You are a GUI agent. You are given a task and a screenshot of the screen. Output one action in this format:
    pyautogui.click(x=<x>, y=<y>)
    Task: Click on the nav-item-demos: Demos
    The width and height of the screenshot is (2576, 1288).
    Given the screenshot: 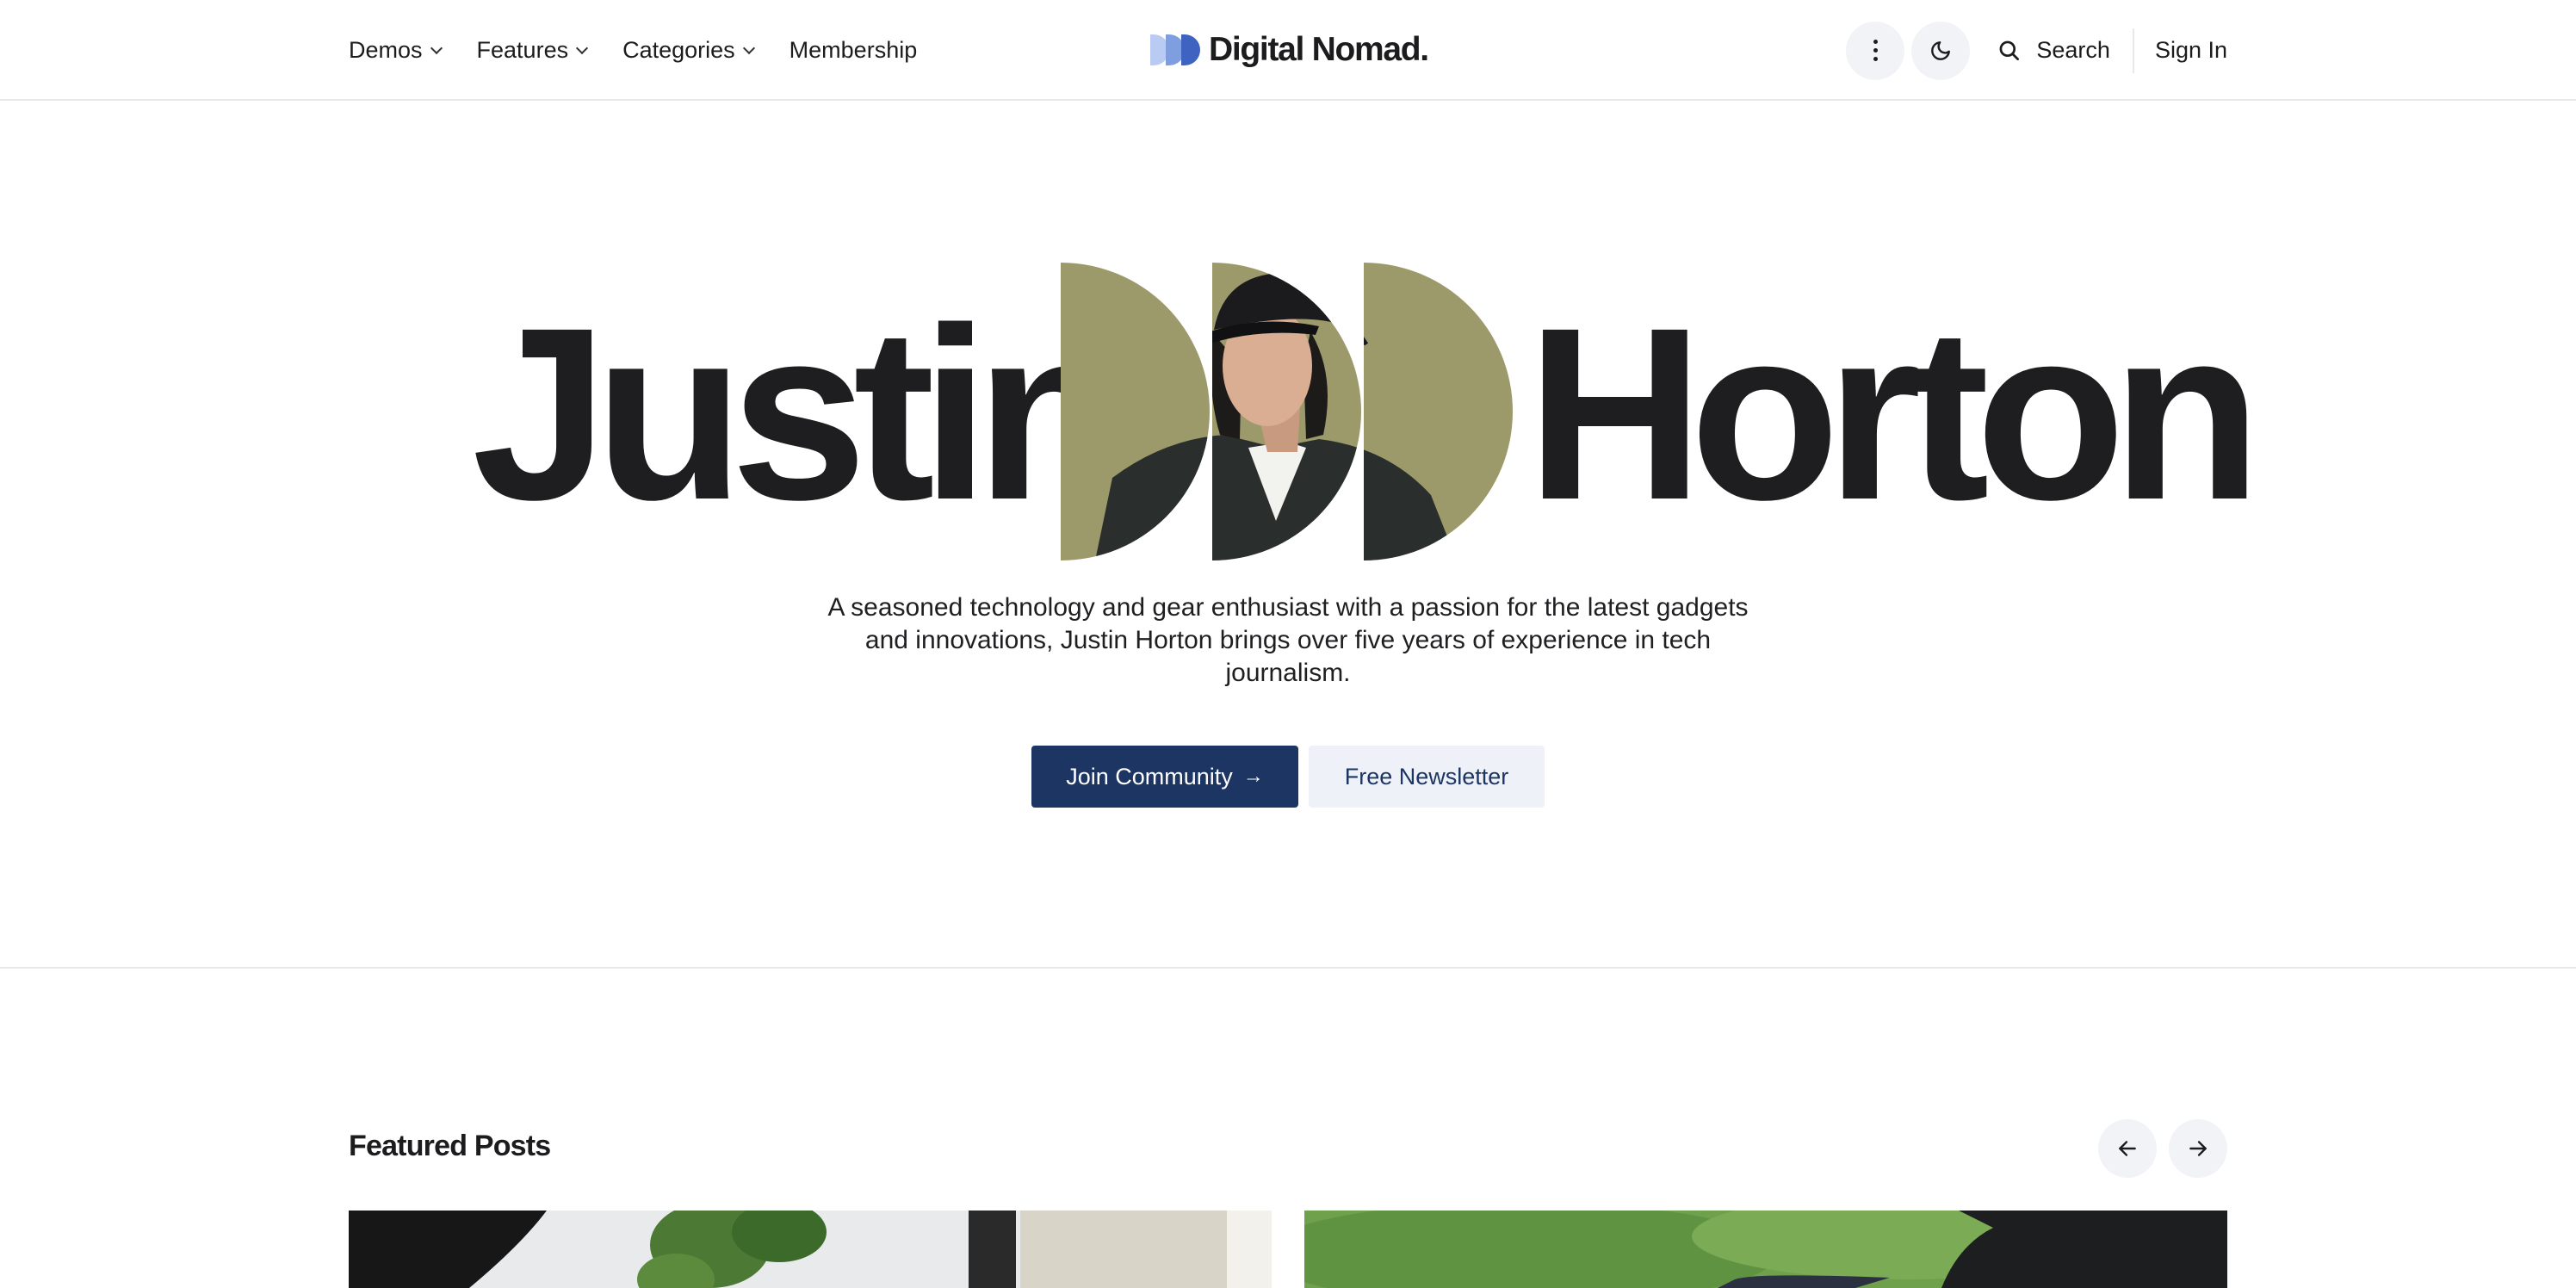 What is the action you would take?
    pyautogui.click(x=396, y=51)
    